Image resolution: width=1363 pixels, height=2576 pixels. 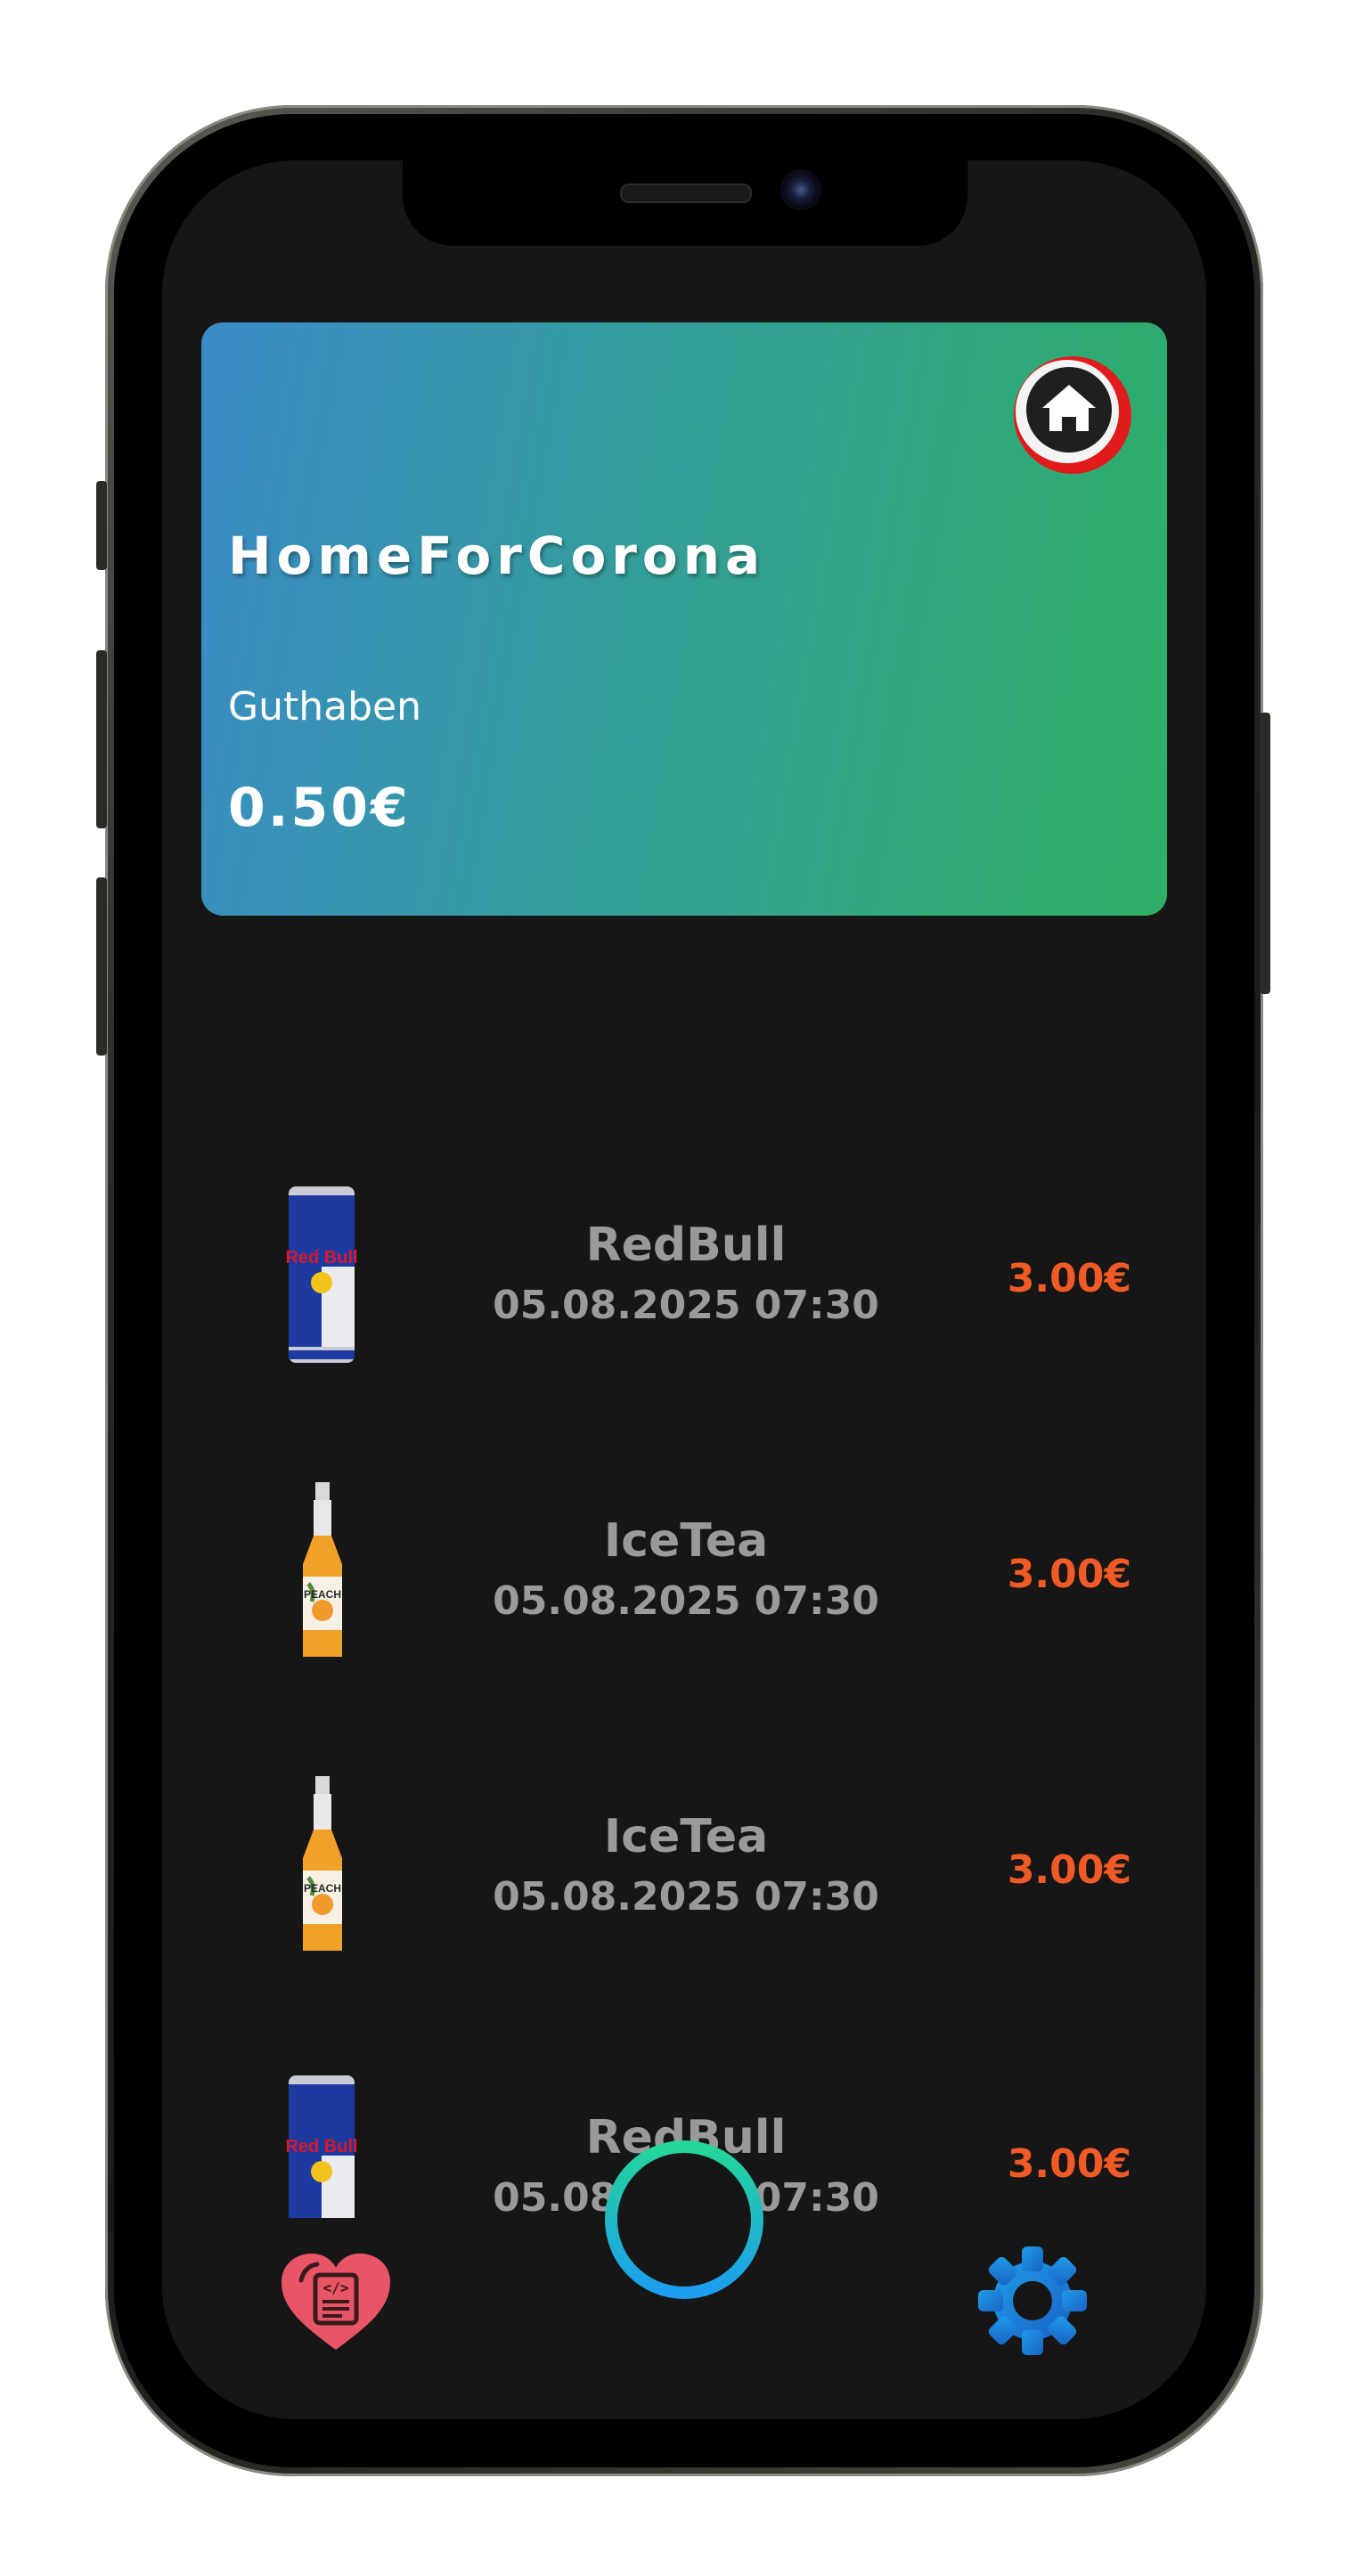 What do you see at coordinates (319, 808) in the screenshot?
I see `balance-value: 0.50€` at bounding box center [319, 808].